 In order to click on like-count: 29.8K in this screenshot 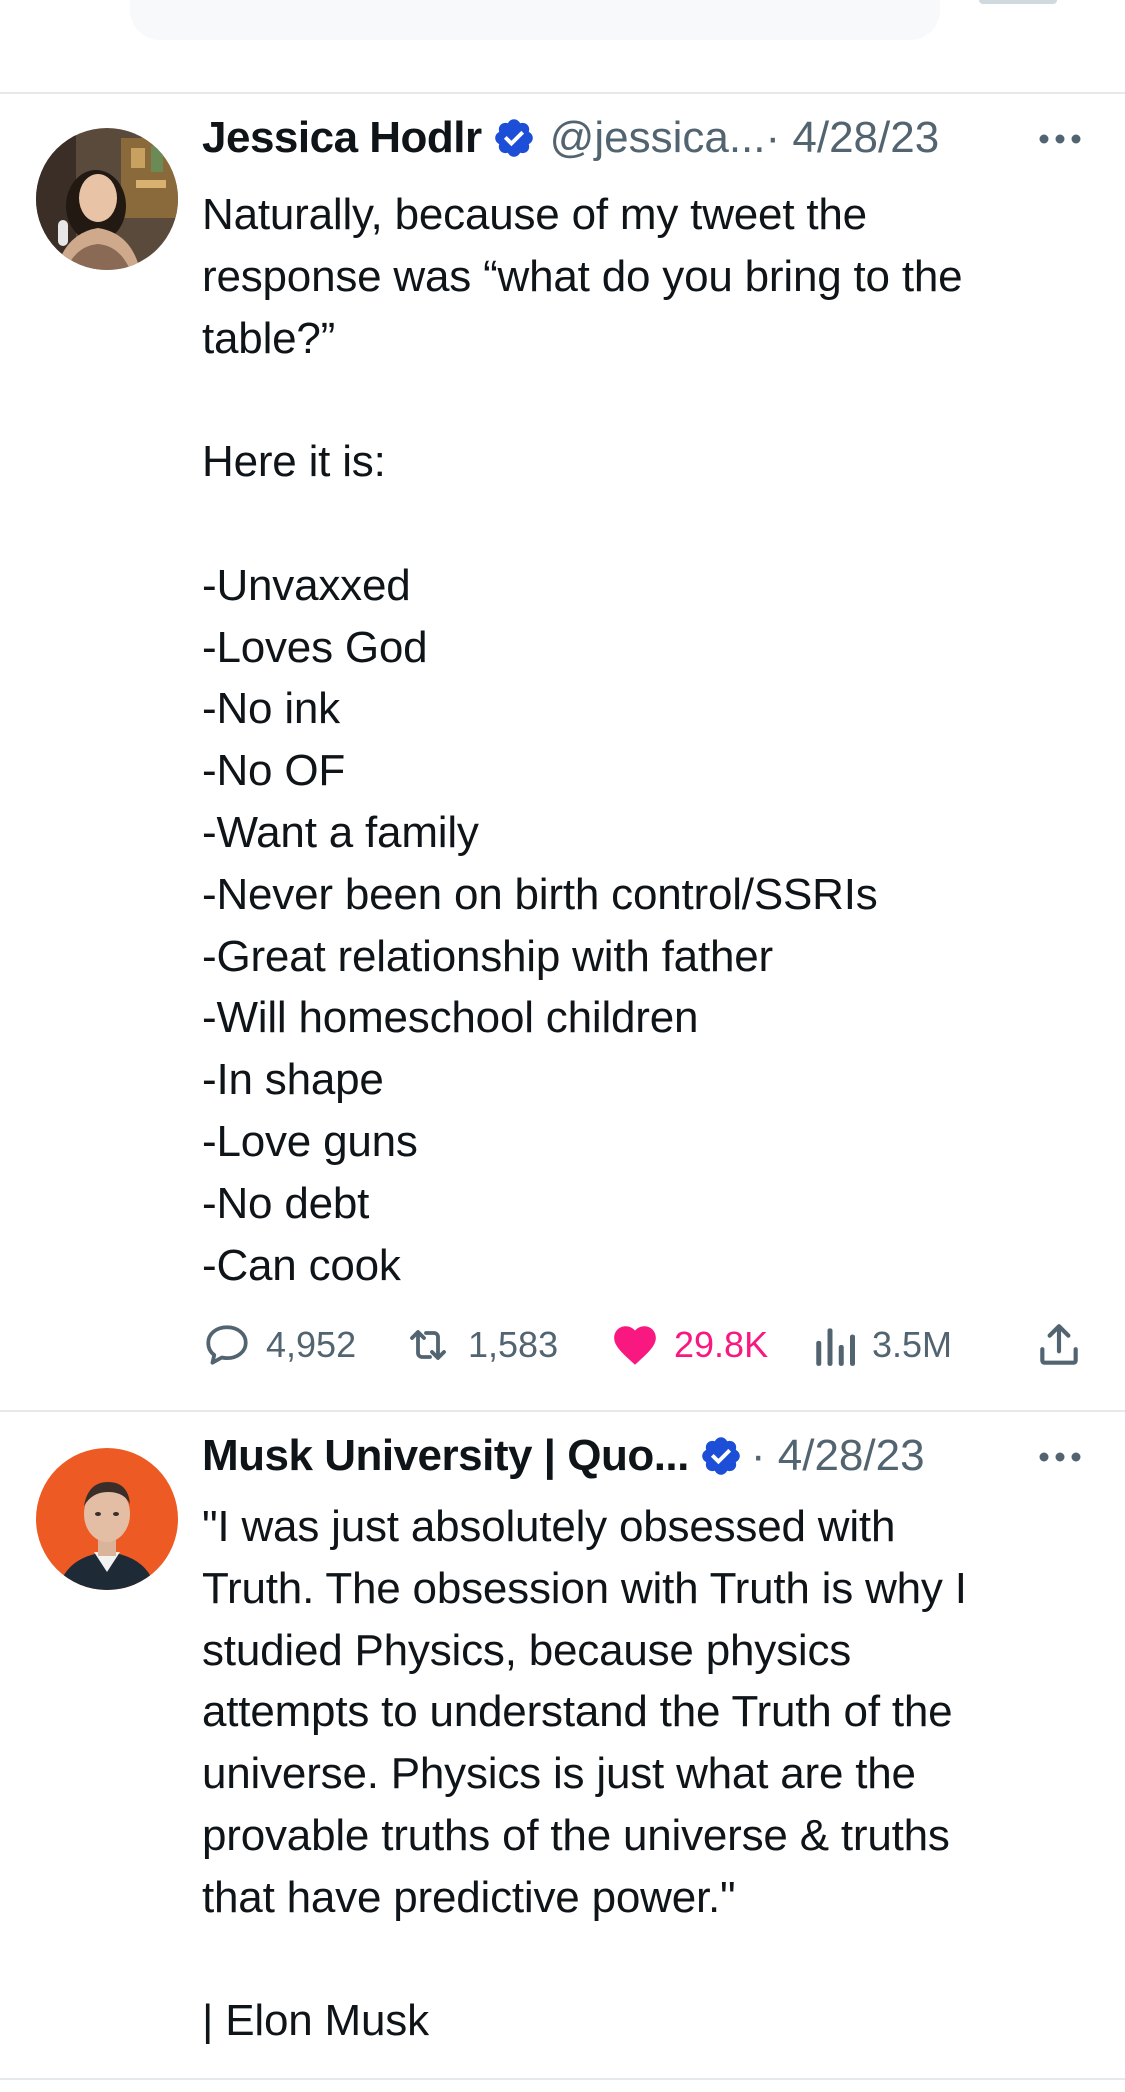, I will do `click(721, 1344)`.